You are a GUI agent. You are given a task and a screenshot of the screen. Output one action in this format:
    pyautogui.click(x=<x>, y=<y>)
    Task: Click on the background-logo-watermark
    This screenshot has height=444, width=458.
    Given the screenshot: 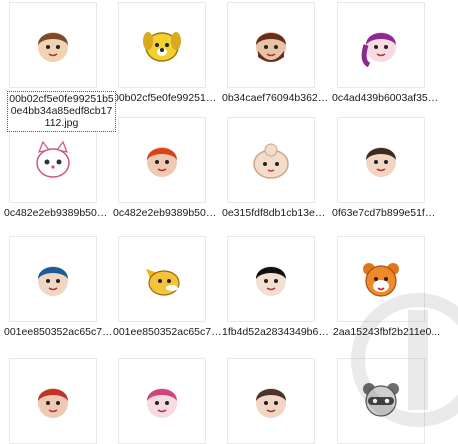 What is the action you would take?
    pyautogui.click(x=404, y=360)
    